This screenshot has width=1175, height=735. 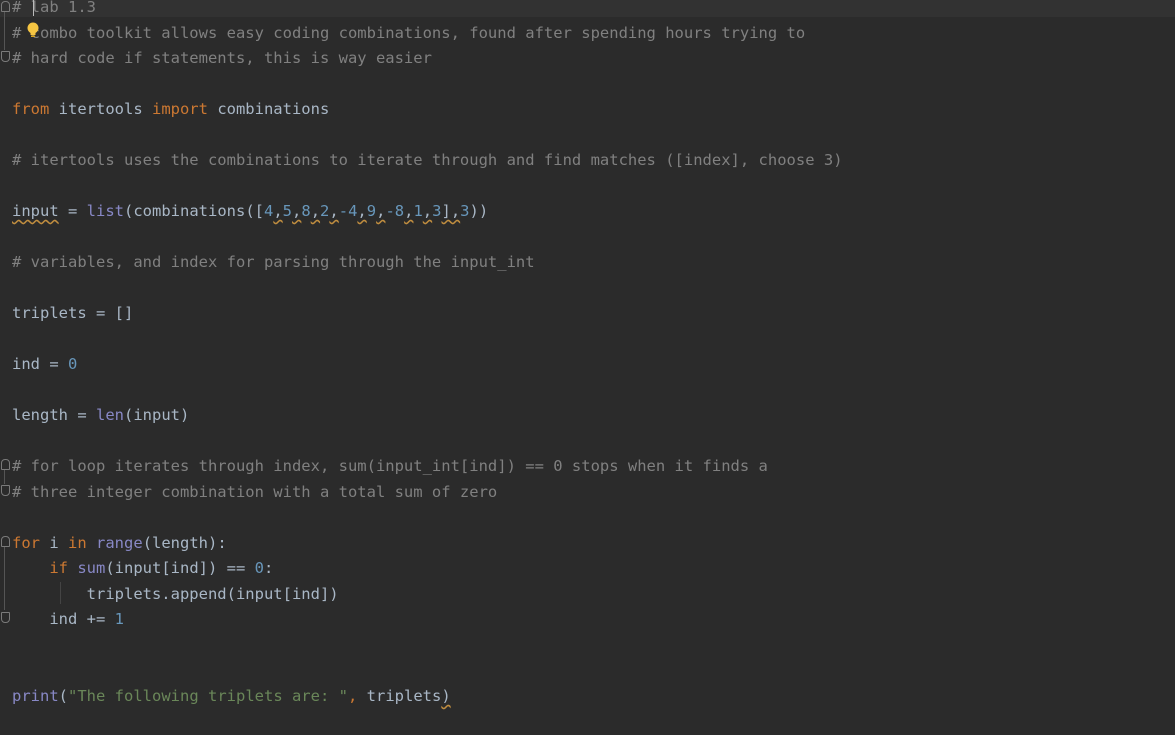 What do you see at coordinates (175, 594) in the screenshot?
I see `code-line: triplets.append(input[ind])` at bounding box center [175, 594].